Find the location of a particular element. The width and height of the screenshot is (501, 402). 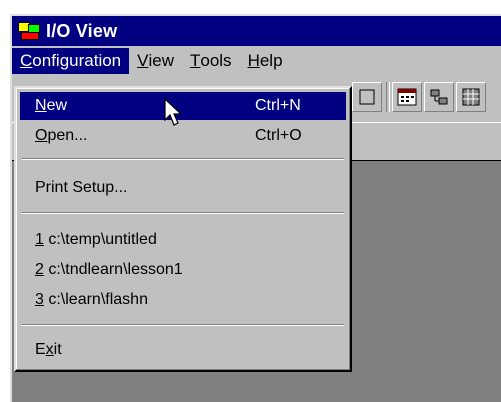

menu-mnemonic: H is located at coordinates (253, 60).